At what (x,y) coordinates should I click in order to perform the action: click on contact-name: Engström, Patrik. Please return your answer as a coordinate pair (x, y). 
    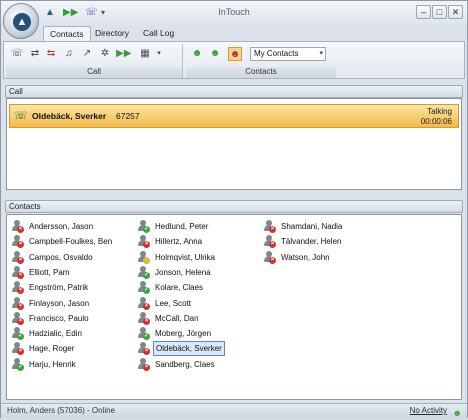
    Looking at the image, I should click on (59, 288).